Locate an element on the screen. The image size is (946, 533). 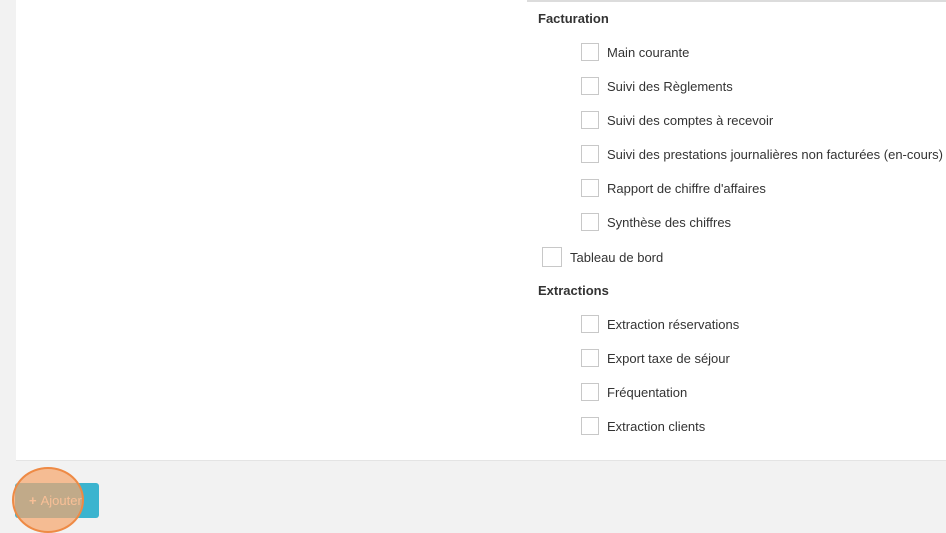
synthese-chiffres-checkbox is located at coordinates (590, 222).